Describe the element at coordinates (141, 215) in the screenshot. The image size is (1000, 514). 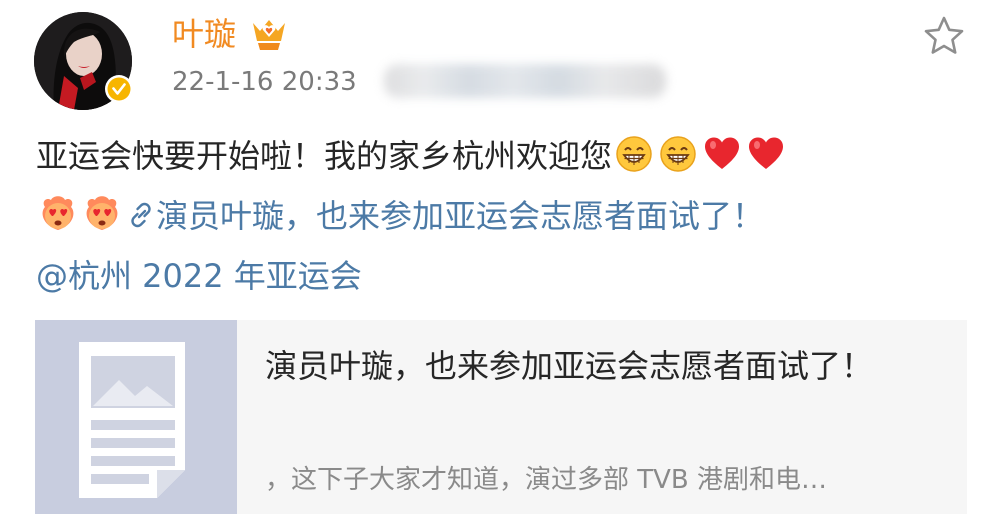
I see `link-icon` at that location.